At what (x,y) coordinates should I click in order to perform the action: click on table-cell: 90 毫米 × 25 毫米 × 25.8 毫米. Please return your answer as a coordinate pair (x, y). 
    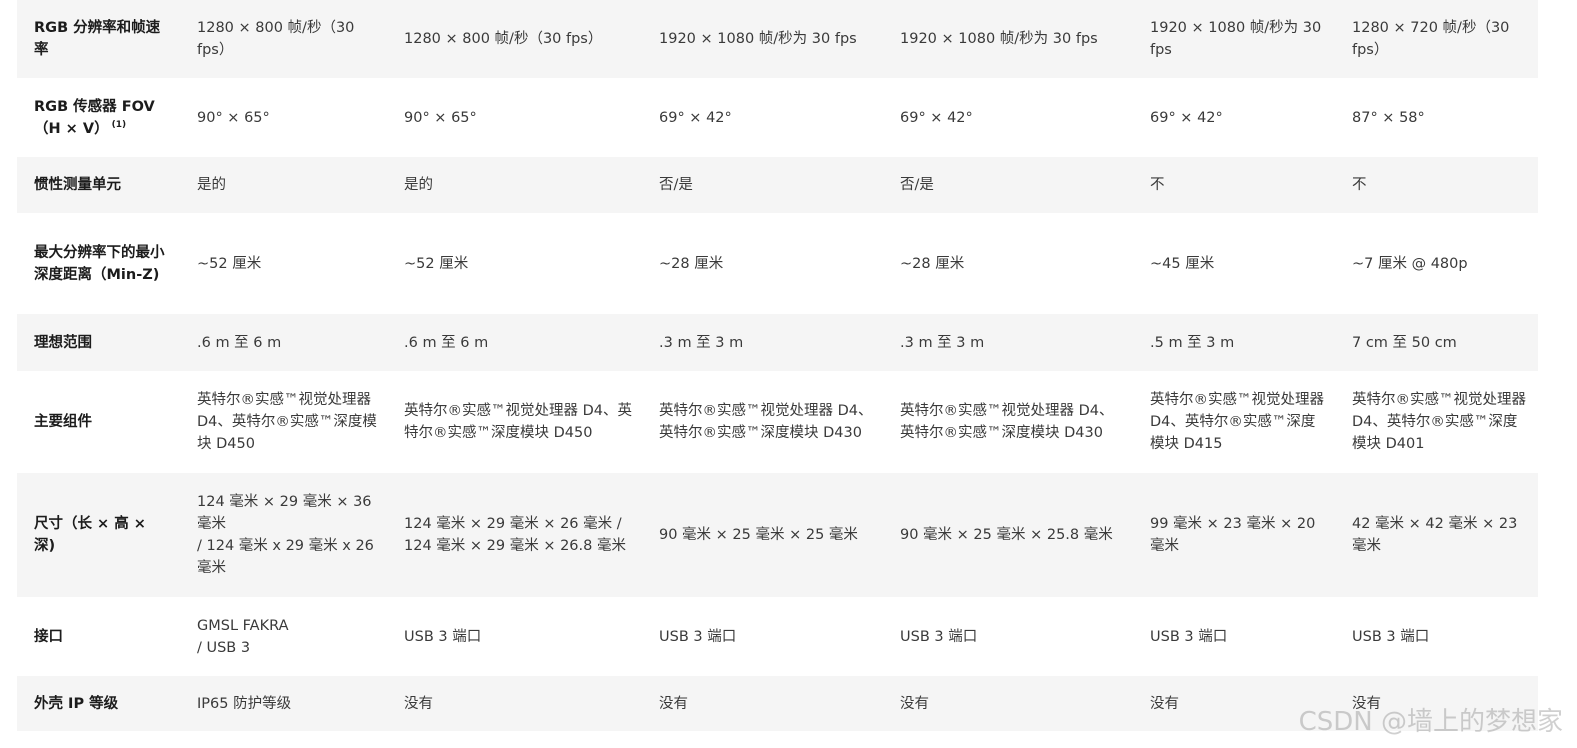
    Looking at the image, I should click on (1009, 535).